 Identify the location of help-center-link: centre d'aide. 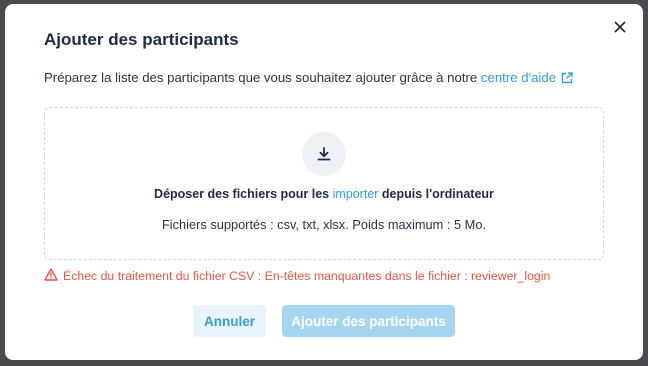
(527, 77).